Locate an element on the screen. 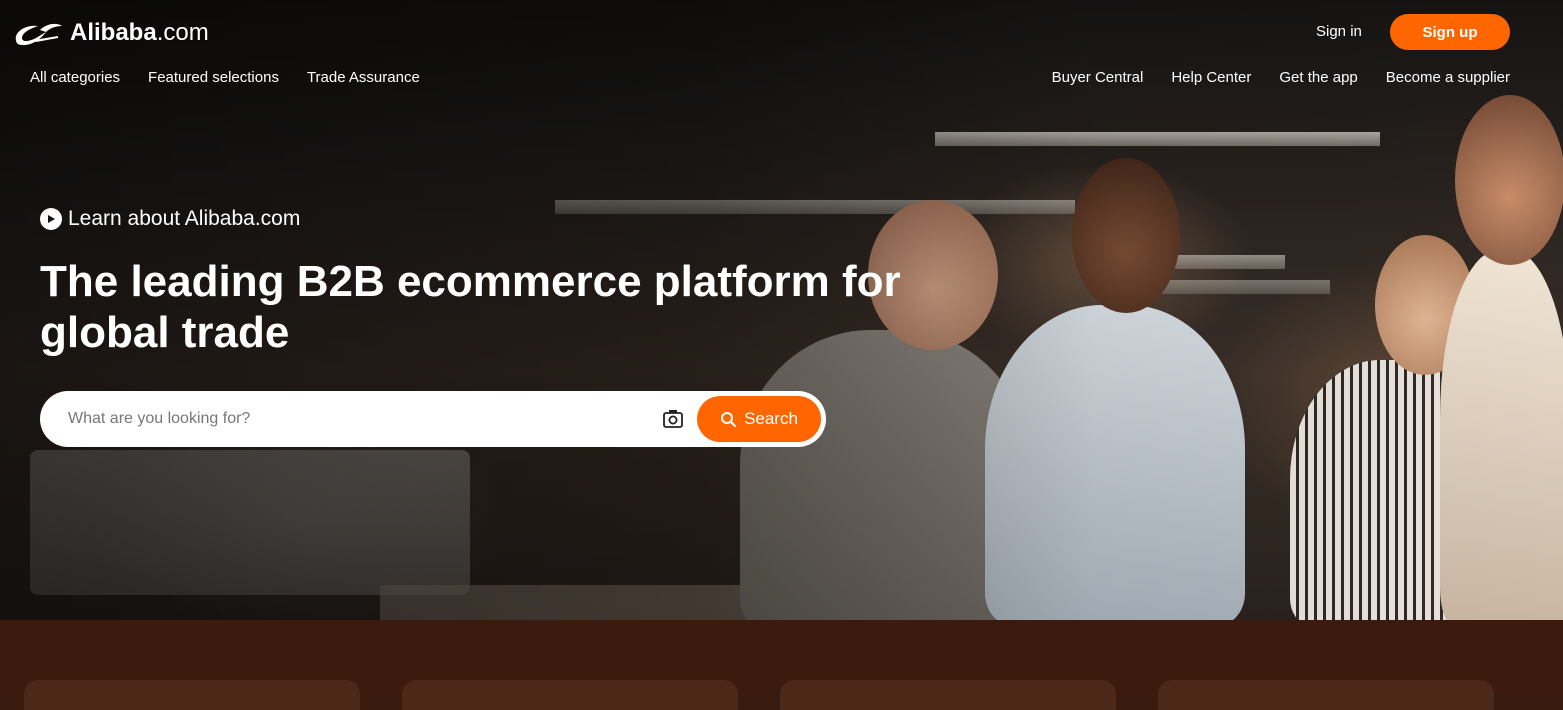  learn-about-label: Learn about Alibaba.com is located at coordinates (184, 219).